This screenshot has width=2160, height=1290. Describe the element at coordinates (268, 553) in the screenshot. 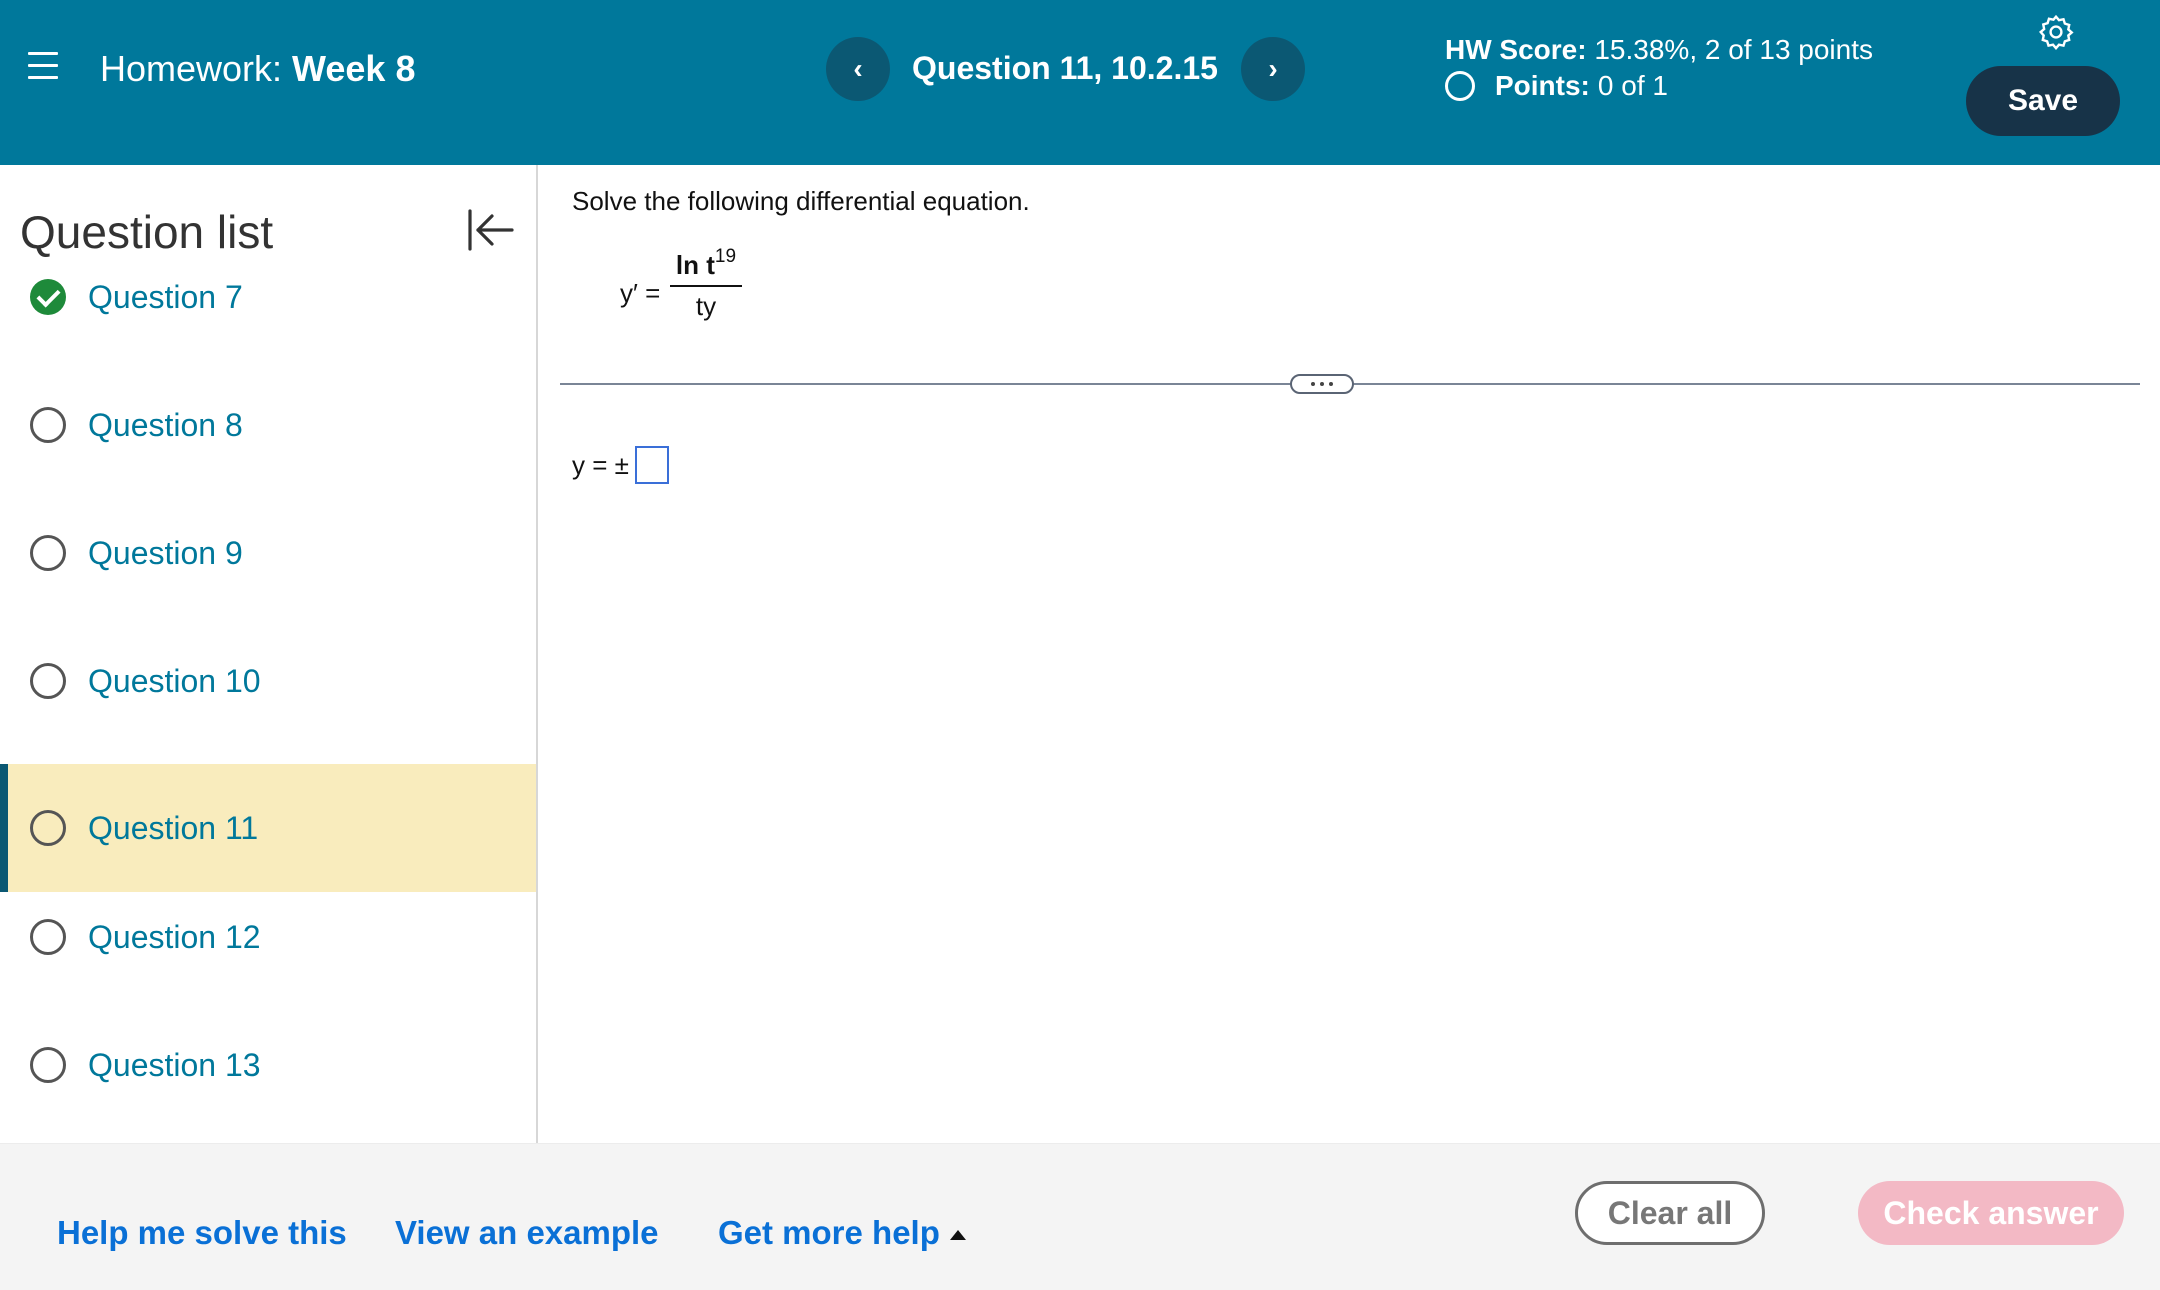

I see `question-list-item-9: Question 9` at that location.